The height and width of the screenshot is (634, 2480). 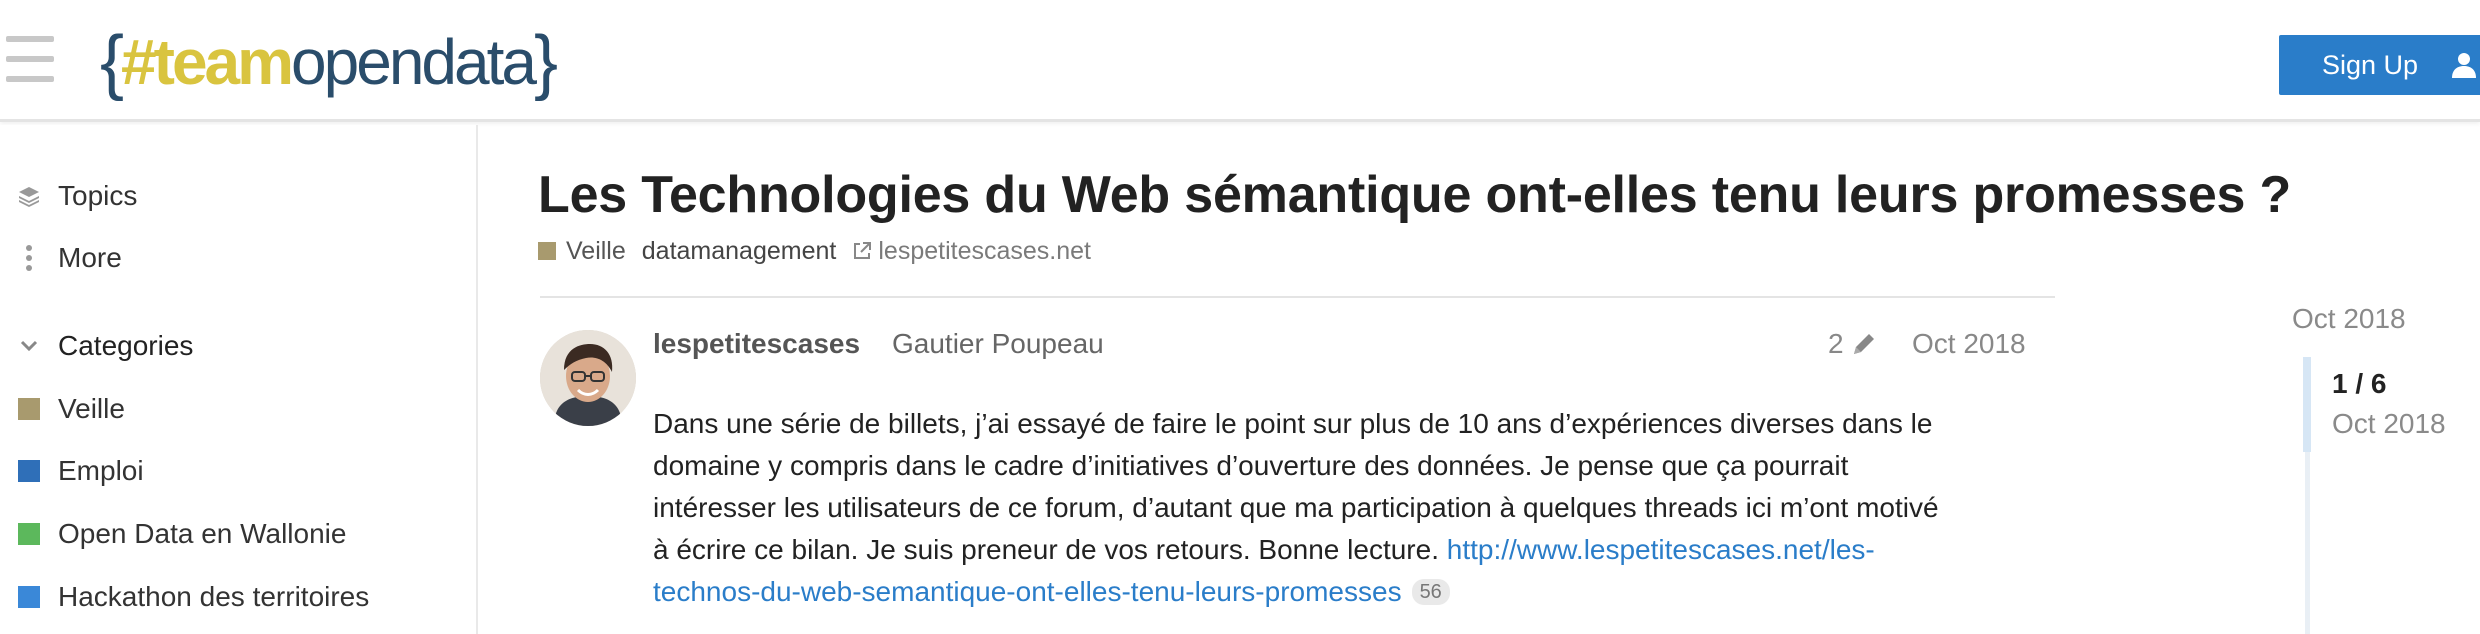 What do you see at coordinates (739, 251) in the screenshot?
I see `topic-tag: datamanagement` at bounding box center [739, 251].